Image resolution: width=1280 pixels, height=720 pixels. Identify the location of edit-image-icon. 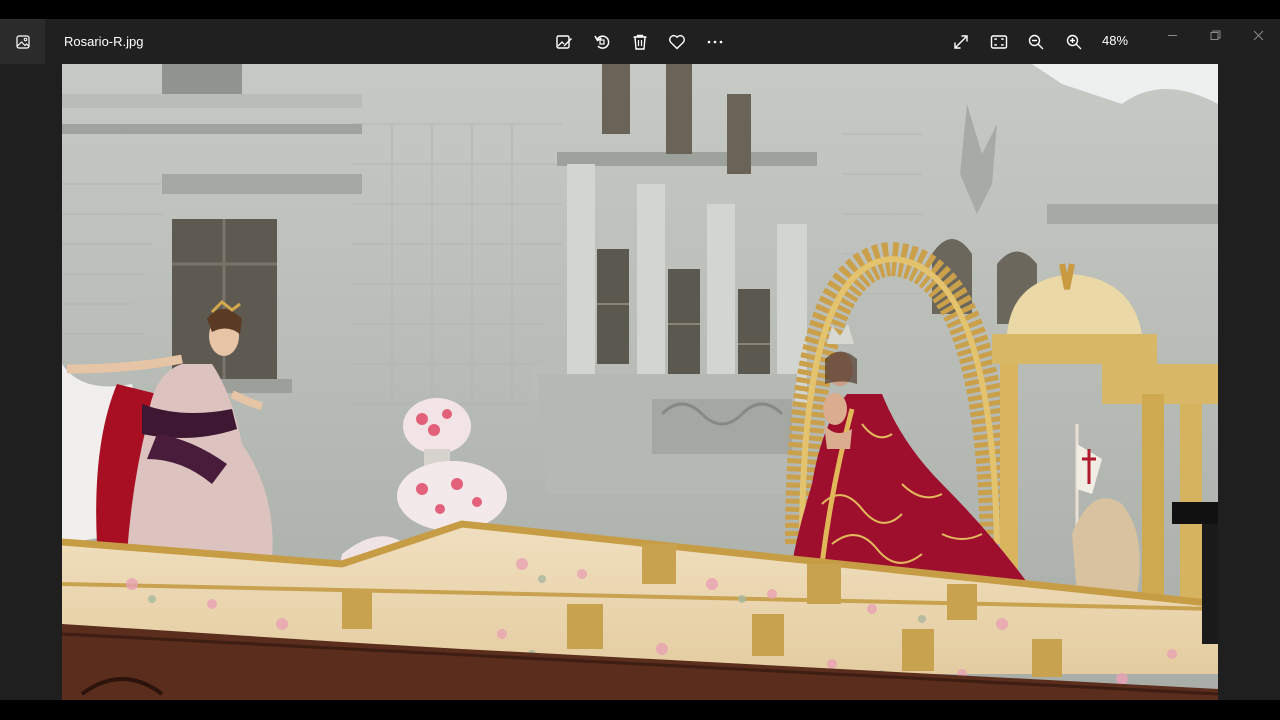
(564, 42).